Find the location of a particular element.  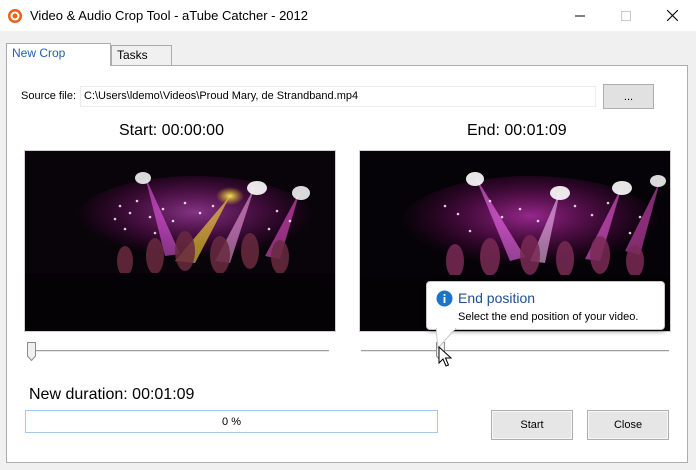

start-slider-track is located at coordinates (178, 351).